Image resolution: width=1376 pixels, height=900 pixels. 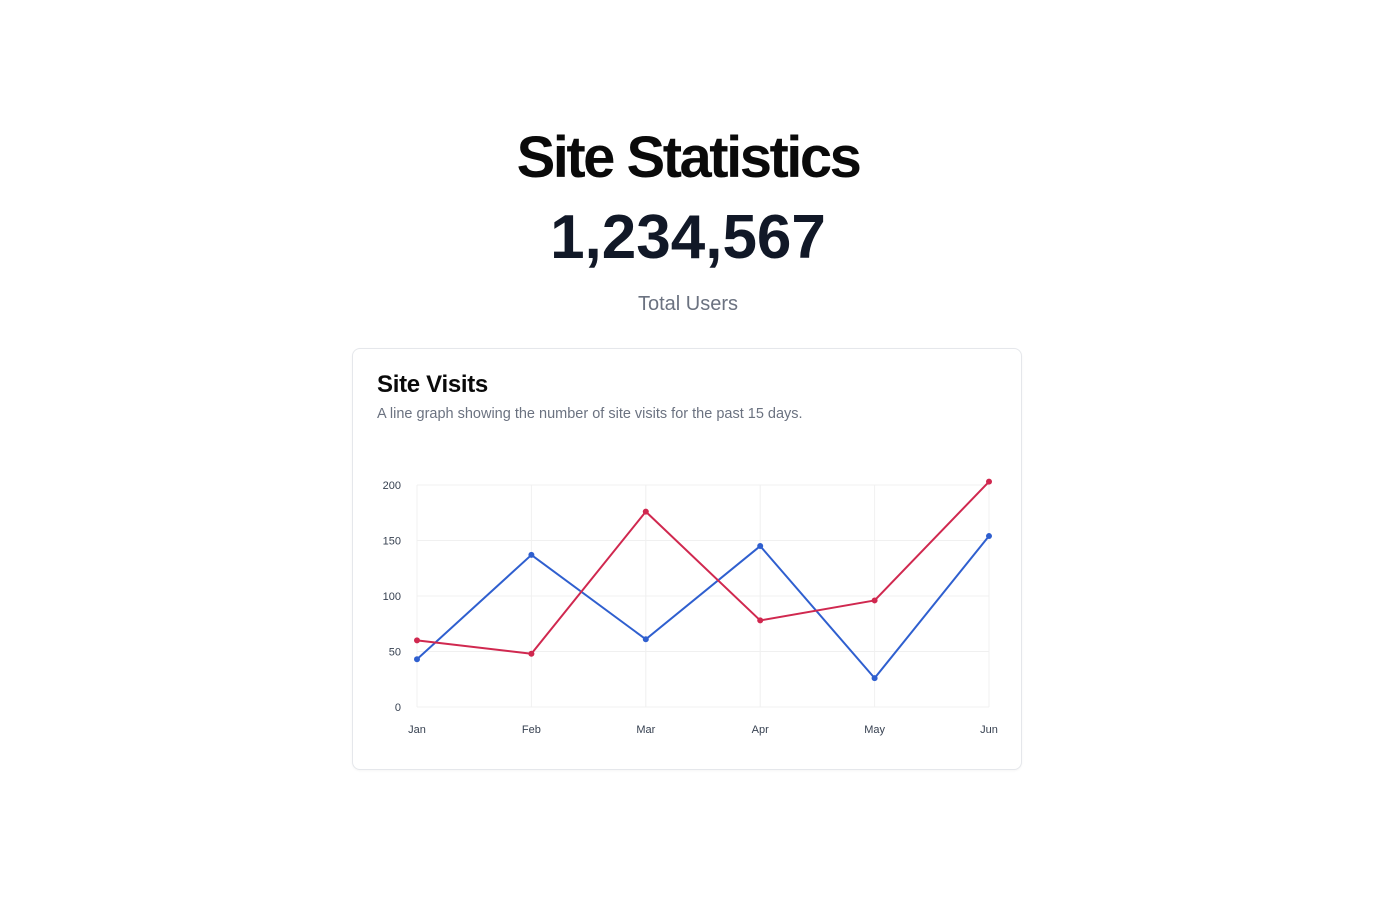 I want to click on x-tick-label: Jan, so click(x=417, y=730).